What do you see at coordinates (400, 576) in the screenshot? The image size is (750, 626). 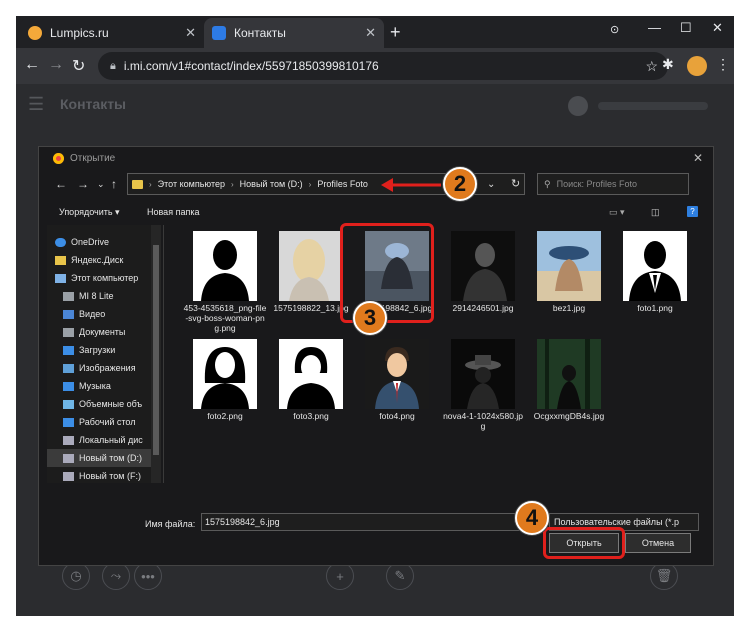 I see `edit-icon: ✎` at bounding box center [400, 576].